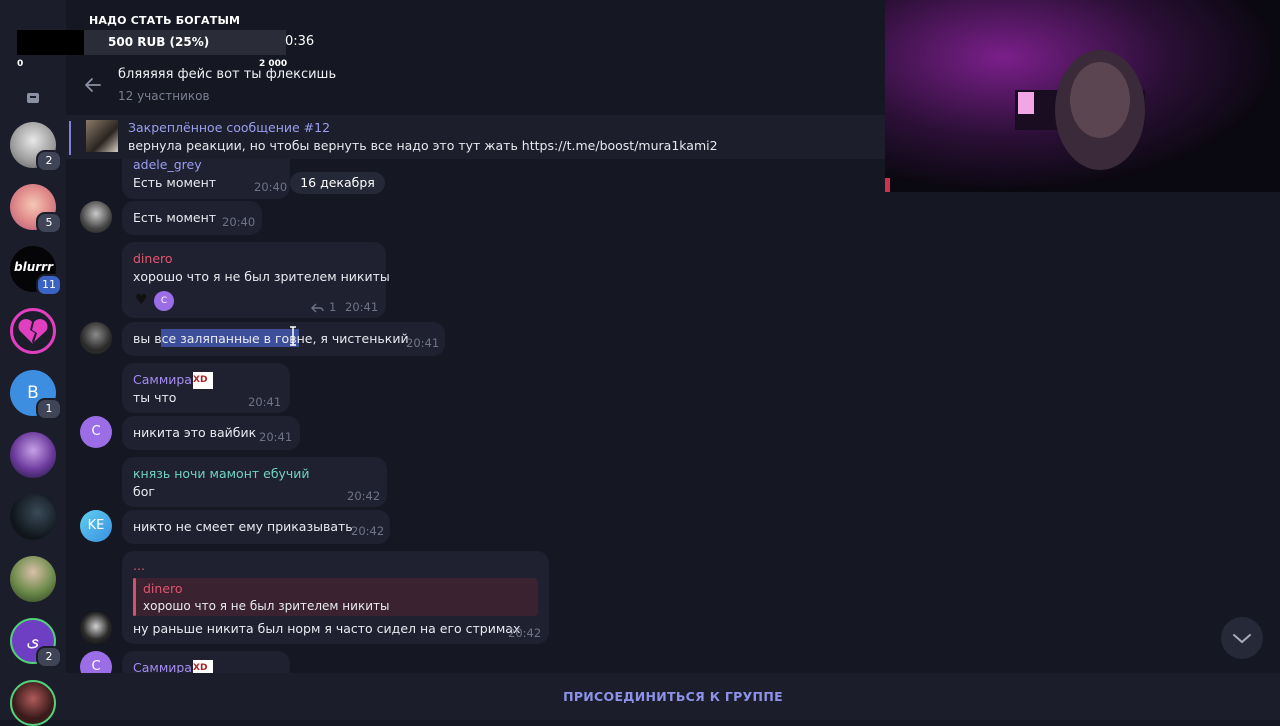  What do you see at coordinates (333, 307) in the screenshot?
I see `reply-count: 1` at bounding box center [333, 307].